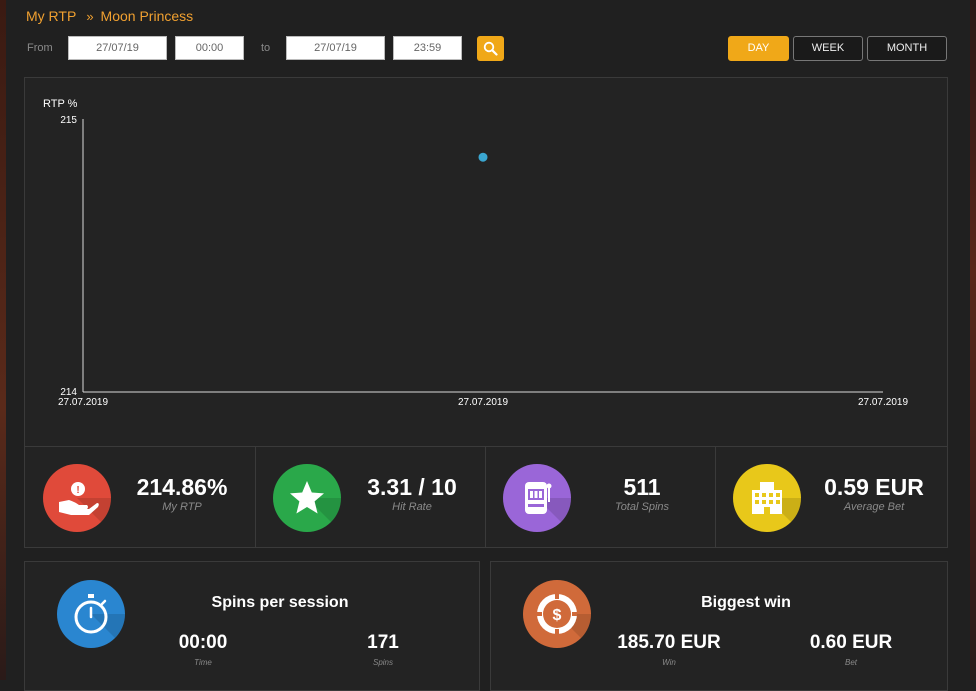 The image size is (976, 691). What do you see at coordinates (883, 402) in the screenshot?
I see `chart-x-tick-end: 27.07.2019` at bounding box center [883, 402].